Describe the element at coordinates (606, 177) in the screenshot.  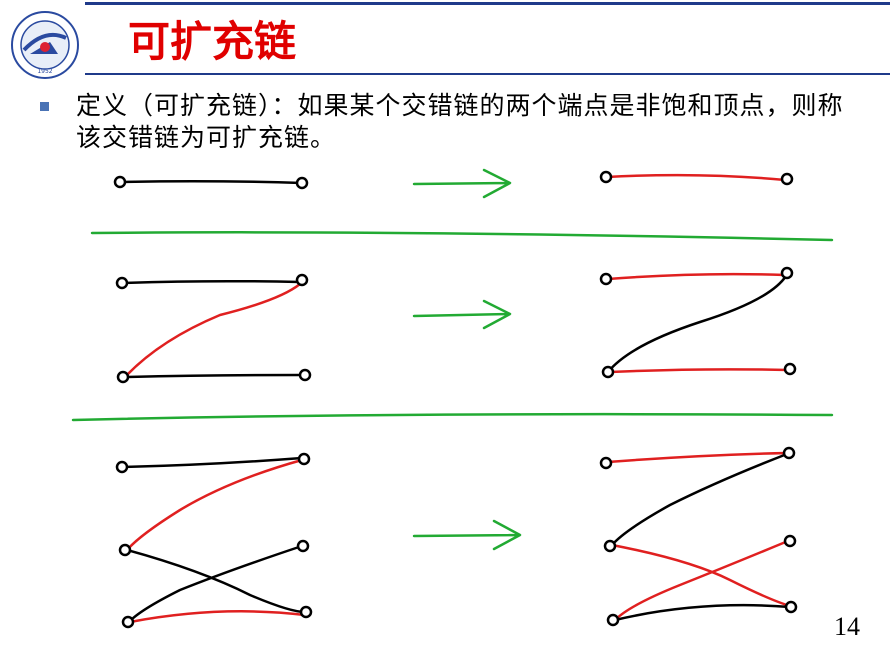
I see `row1-right-vertex-a` at that location.